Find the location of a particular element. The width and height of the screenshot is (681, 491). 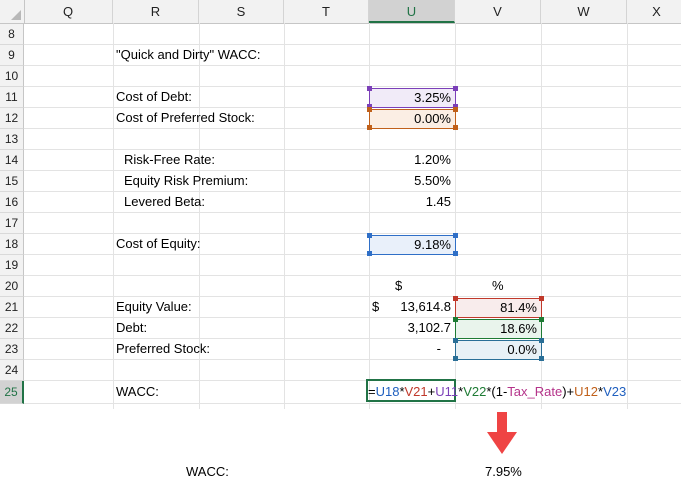

row-header-13: 13 is located at coordinates (12, 139).